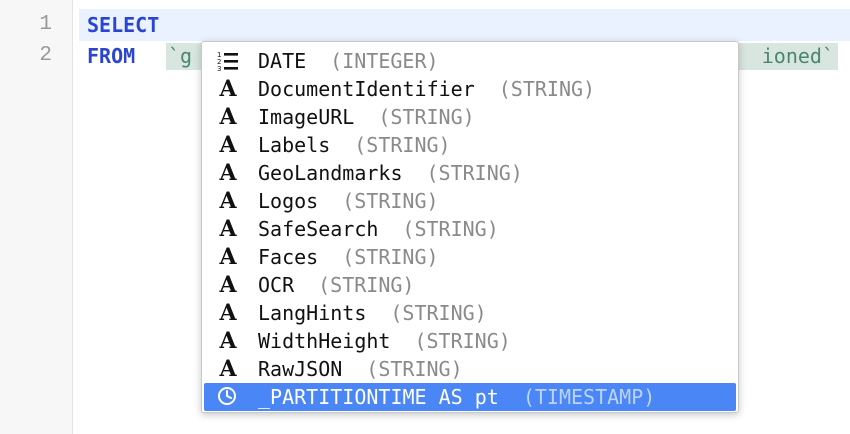 This screenshot has width=850, height=434. I want to click on field-name: DATE, so click(282, 61).